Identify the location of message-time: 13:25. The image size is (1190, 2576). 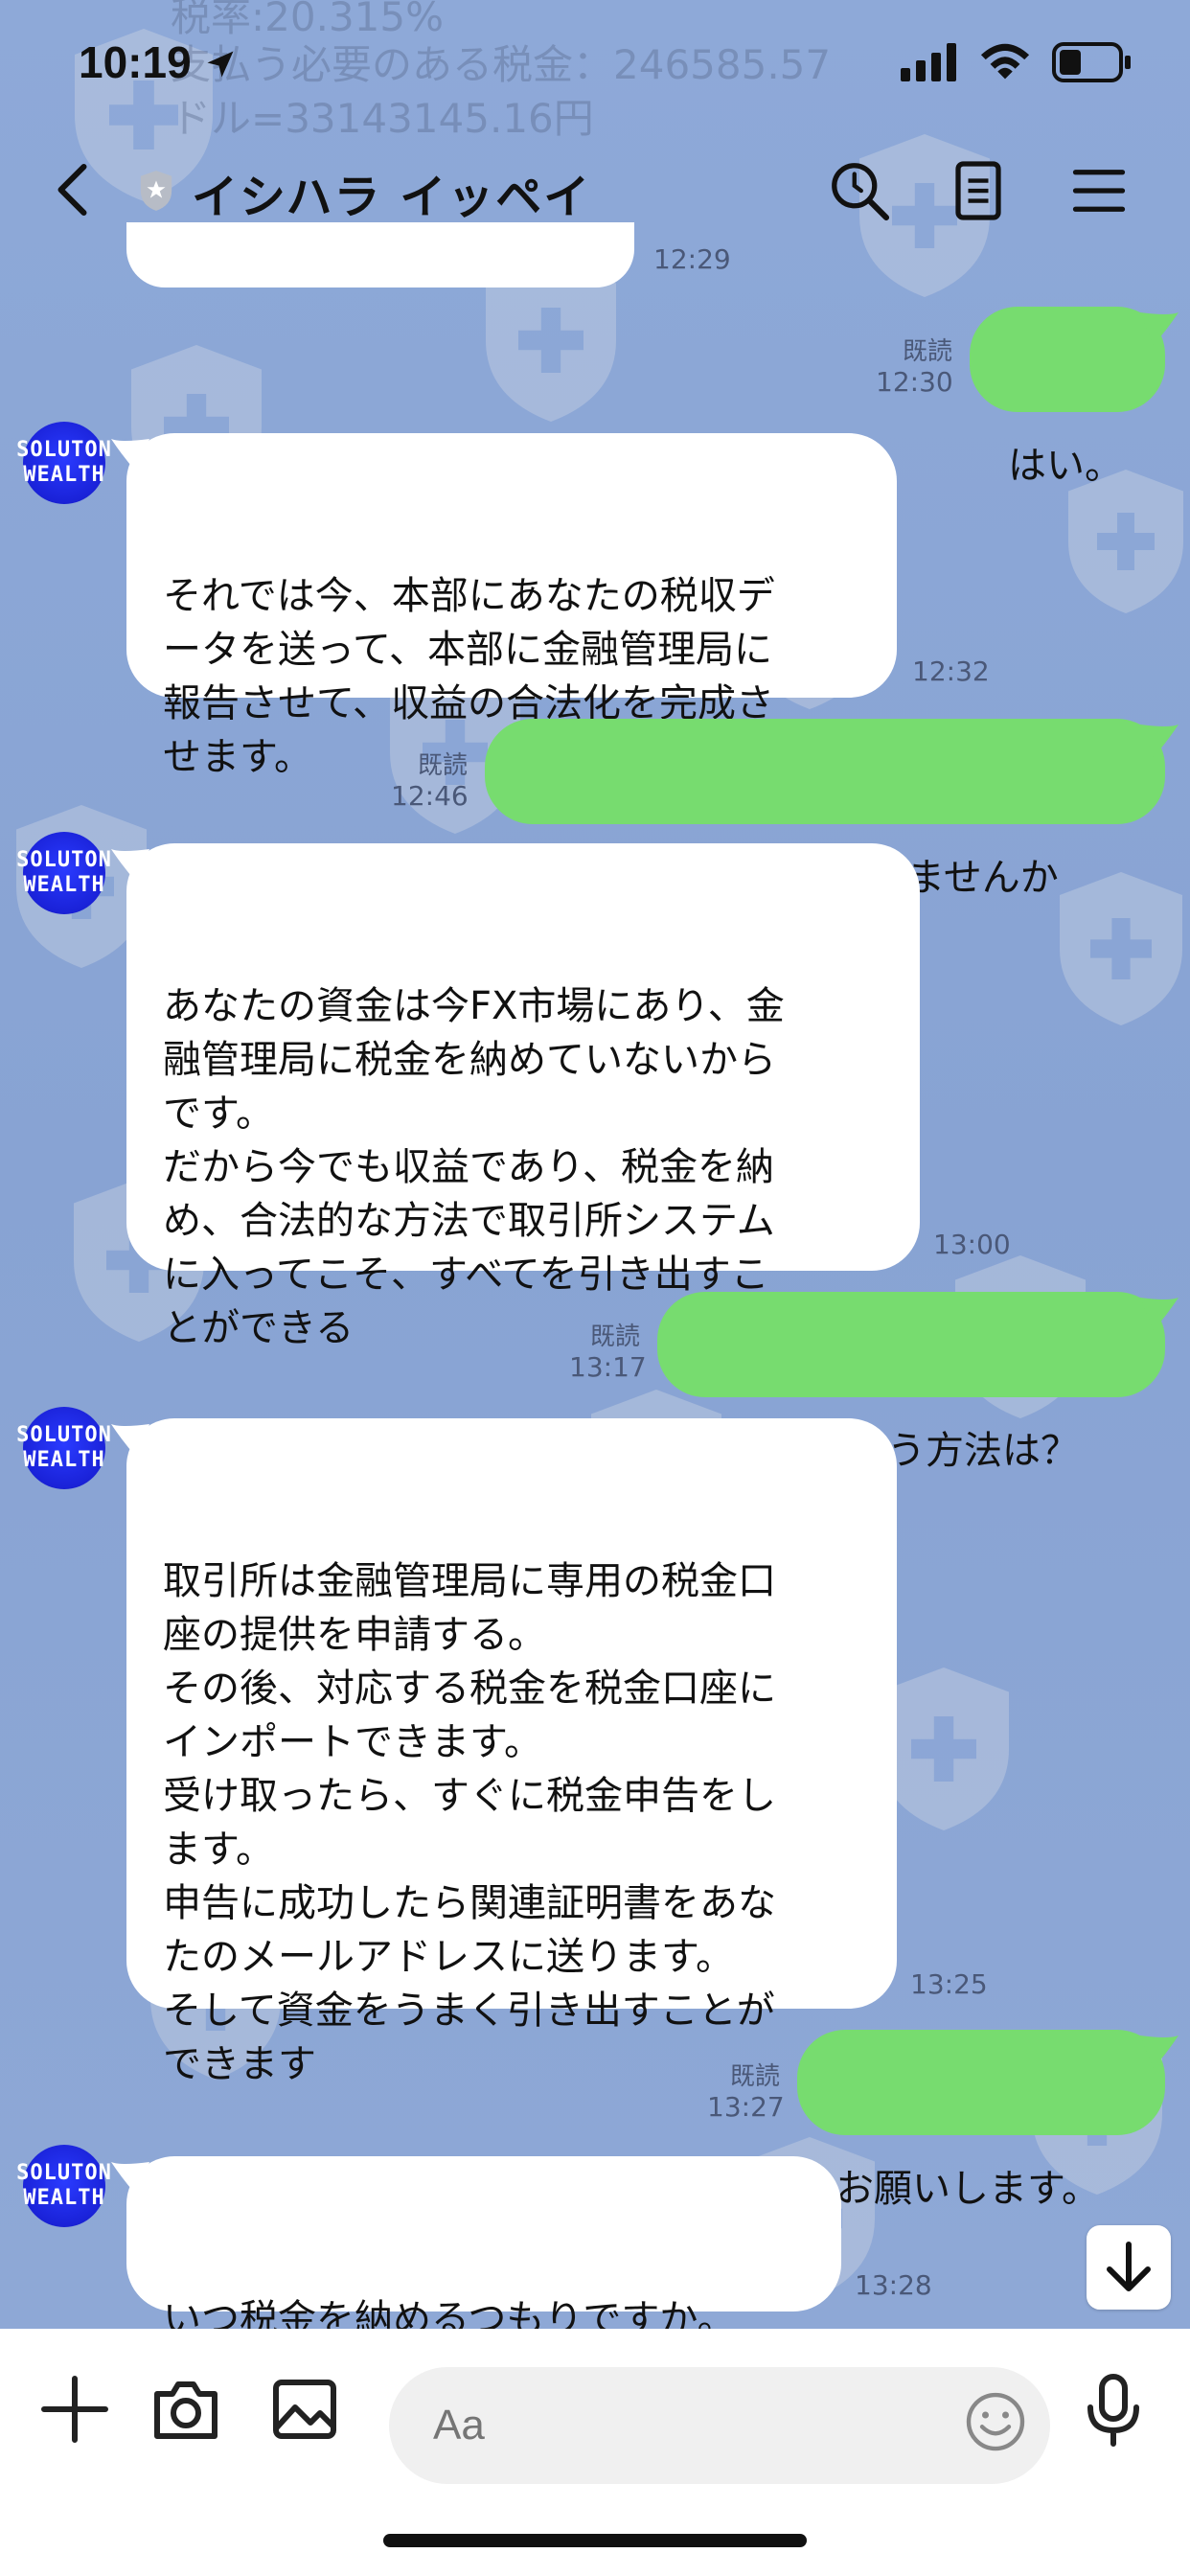
(949, 1984).